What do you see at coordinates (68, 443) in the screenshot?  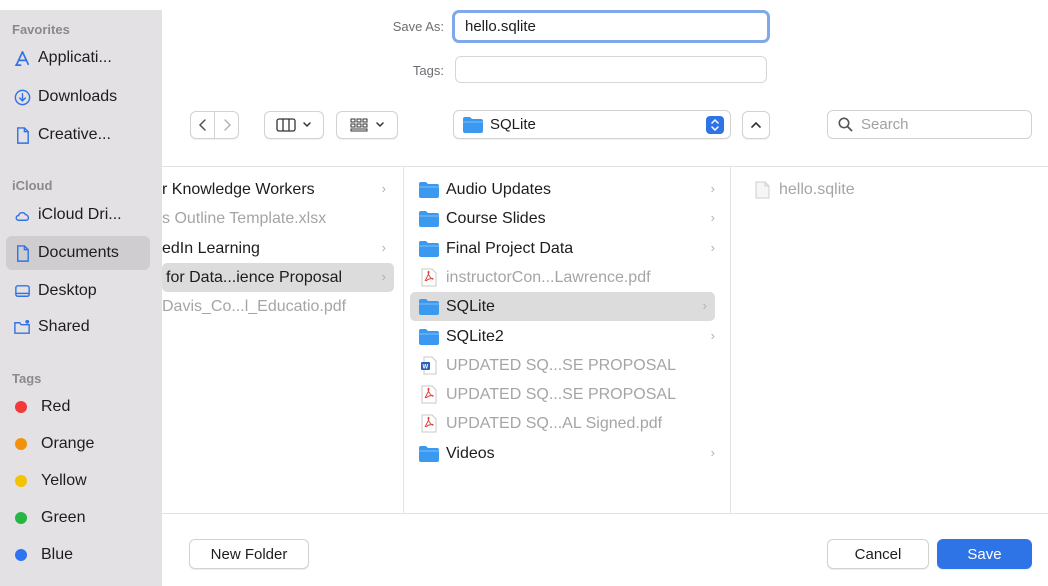 I see `sidebar-item-label: Orange` at bounding box center [68, 443].